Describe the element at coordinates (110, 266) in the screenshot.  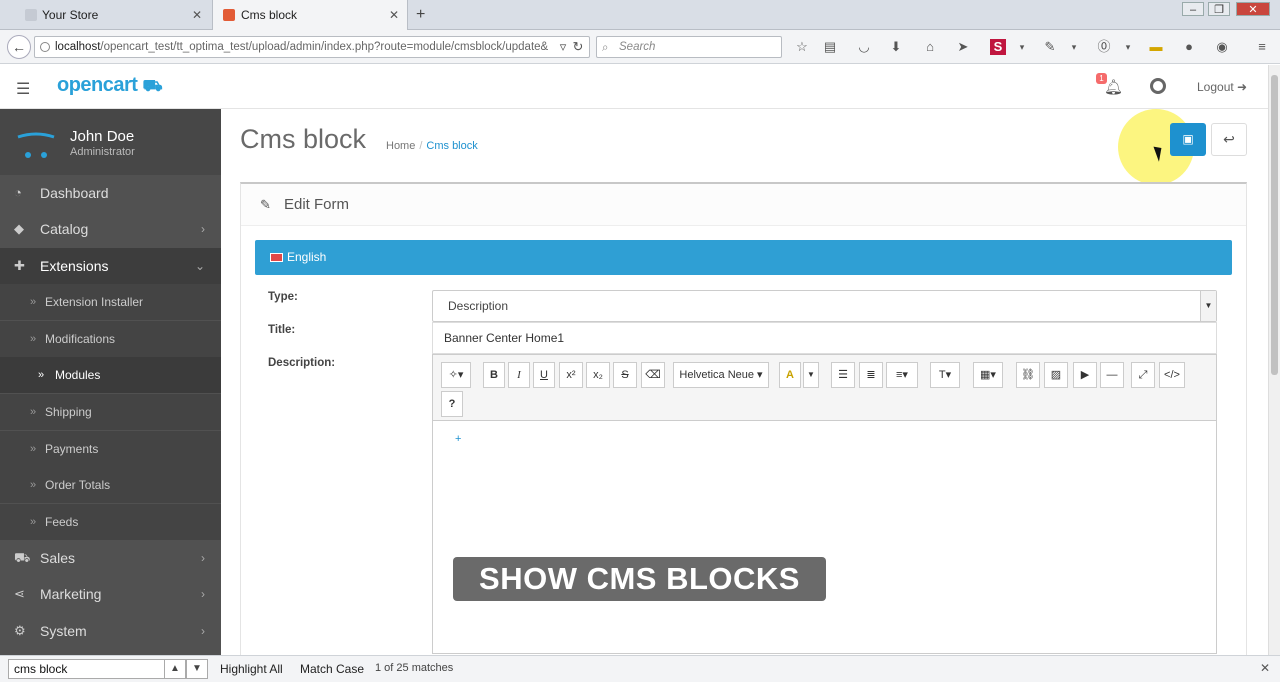
I see `sidebar-item-extensions: ✚ Extensions ⌄` at that location.